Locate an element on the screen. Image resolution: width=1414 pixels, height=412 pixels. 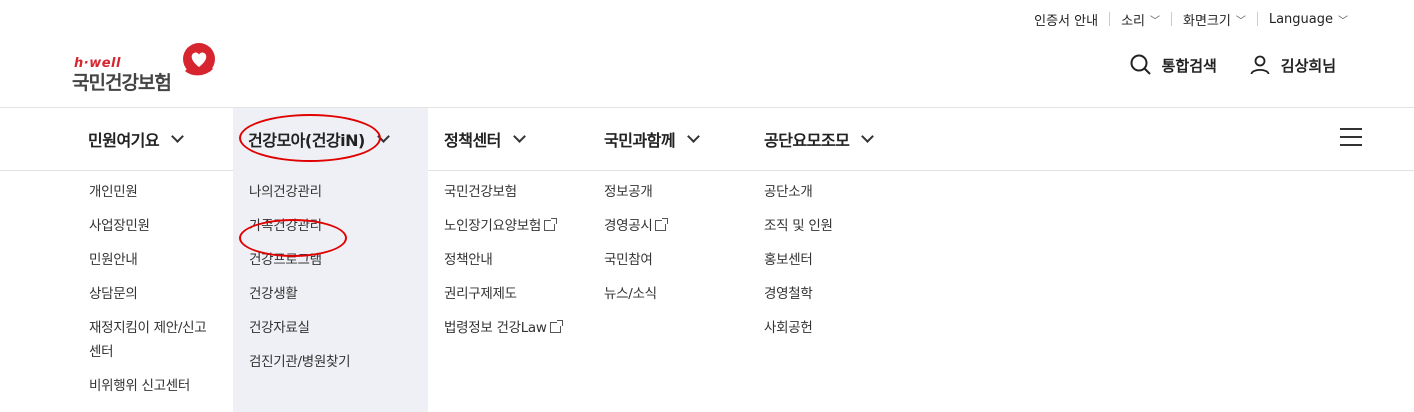
submenu-item: 조직 및 인원 is located at coordinates (798, 226).